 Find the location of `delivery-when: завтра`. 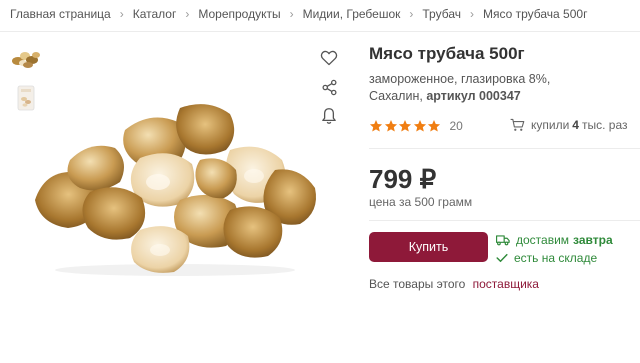

delivery-when: завтра is located at coordinates (593, 240).